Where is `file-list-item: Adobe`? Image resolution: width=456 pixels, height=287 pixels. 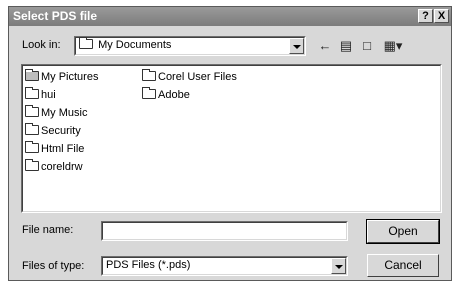
file-list-item: Adobe is located at coordinates (166, 95).